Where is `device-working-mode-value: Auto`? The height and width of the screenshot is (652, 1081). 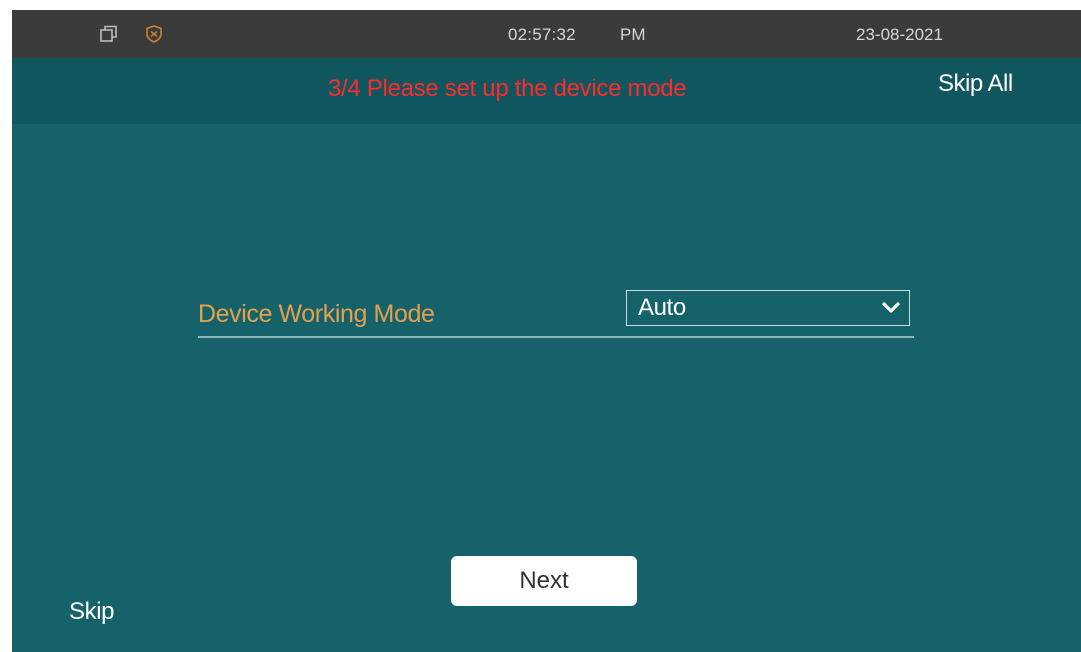 device-working-mode-value: Auto is located at coordinates (662, 307).